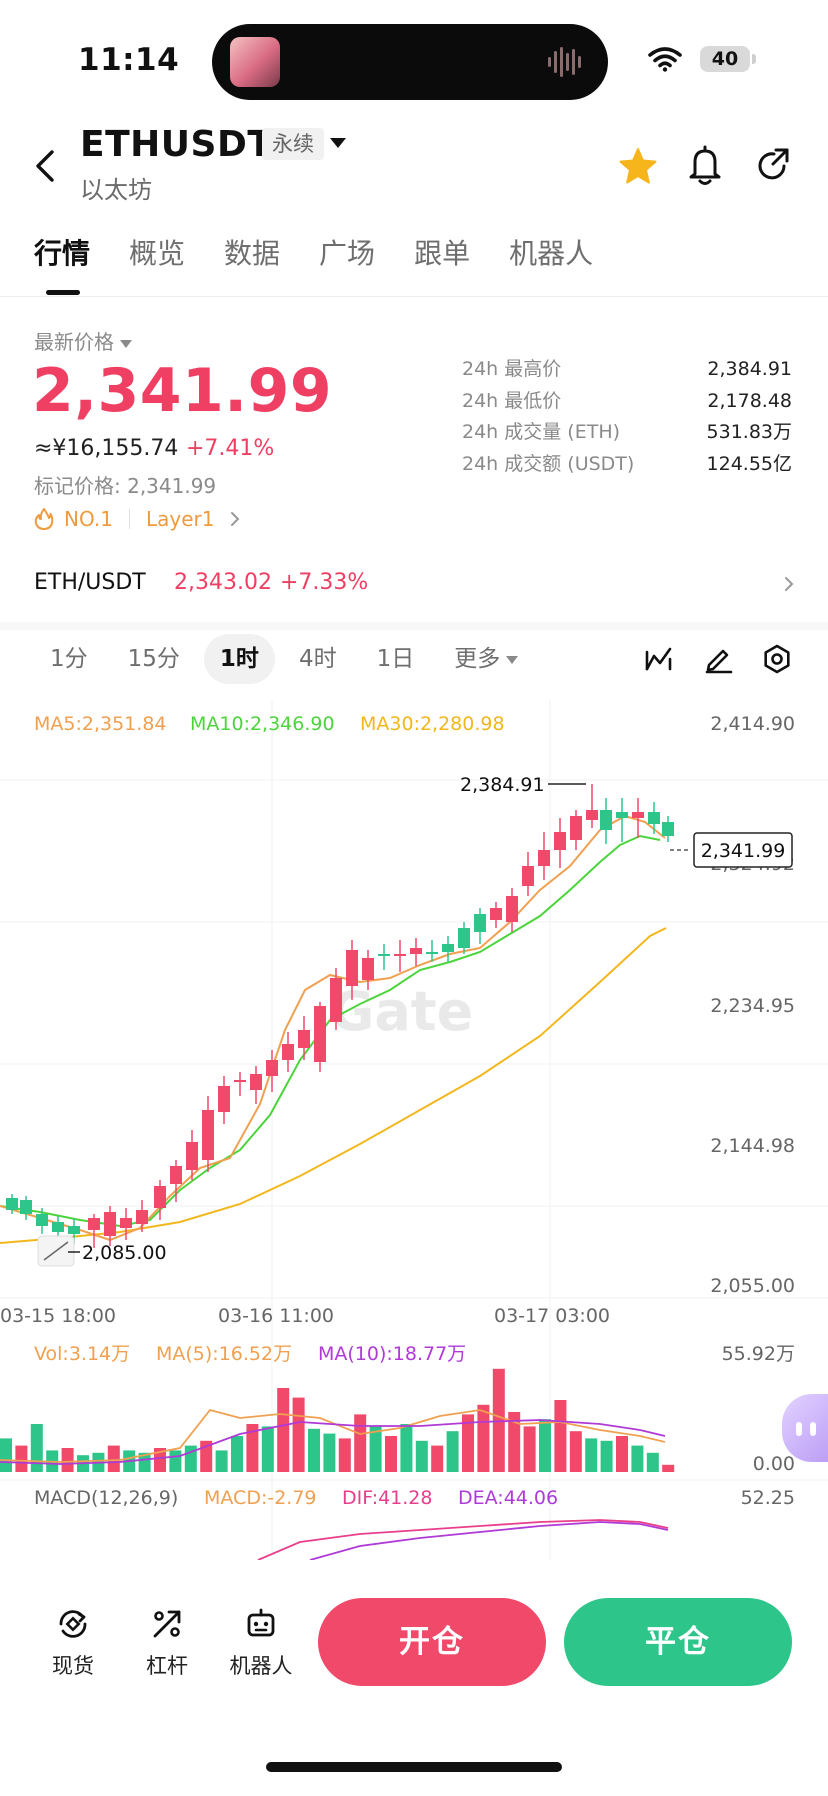 Image resolution: width=828 pixels, height=1796 pixels. Describe the element at coordinates (442, 252) in the screenshot. I see `tab-copy-trading: 跟单` at that location.